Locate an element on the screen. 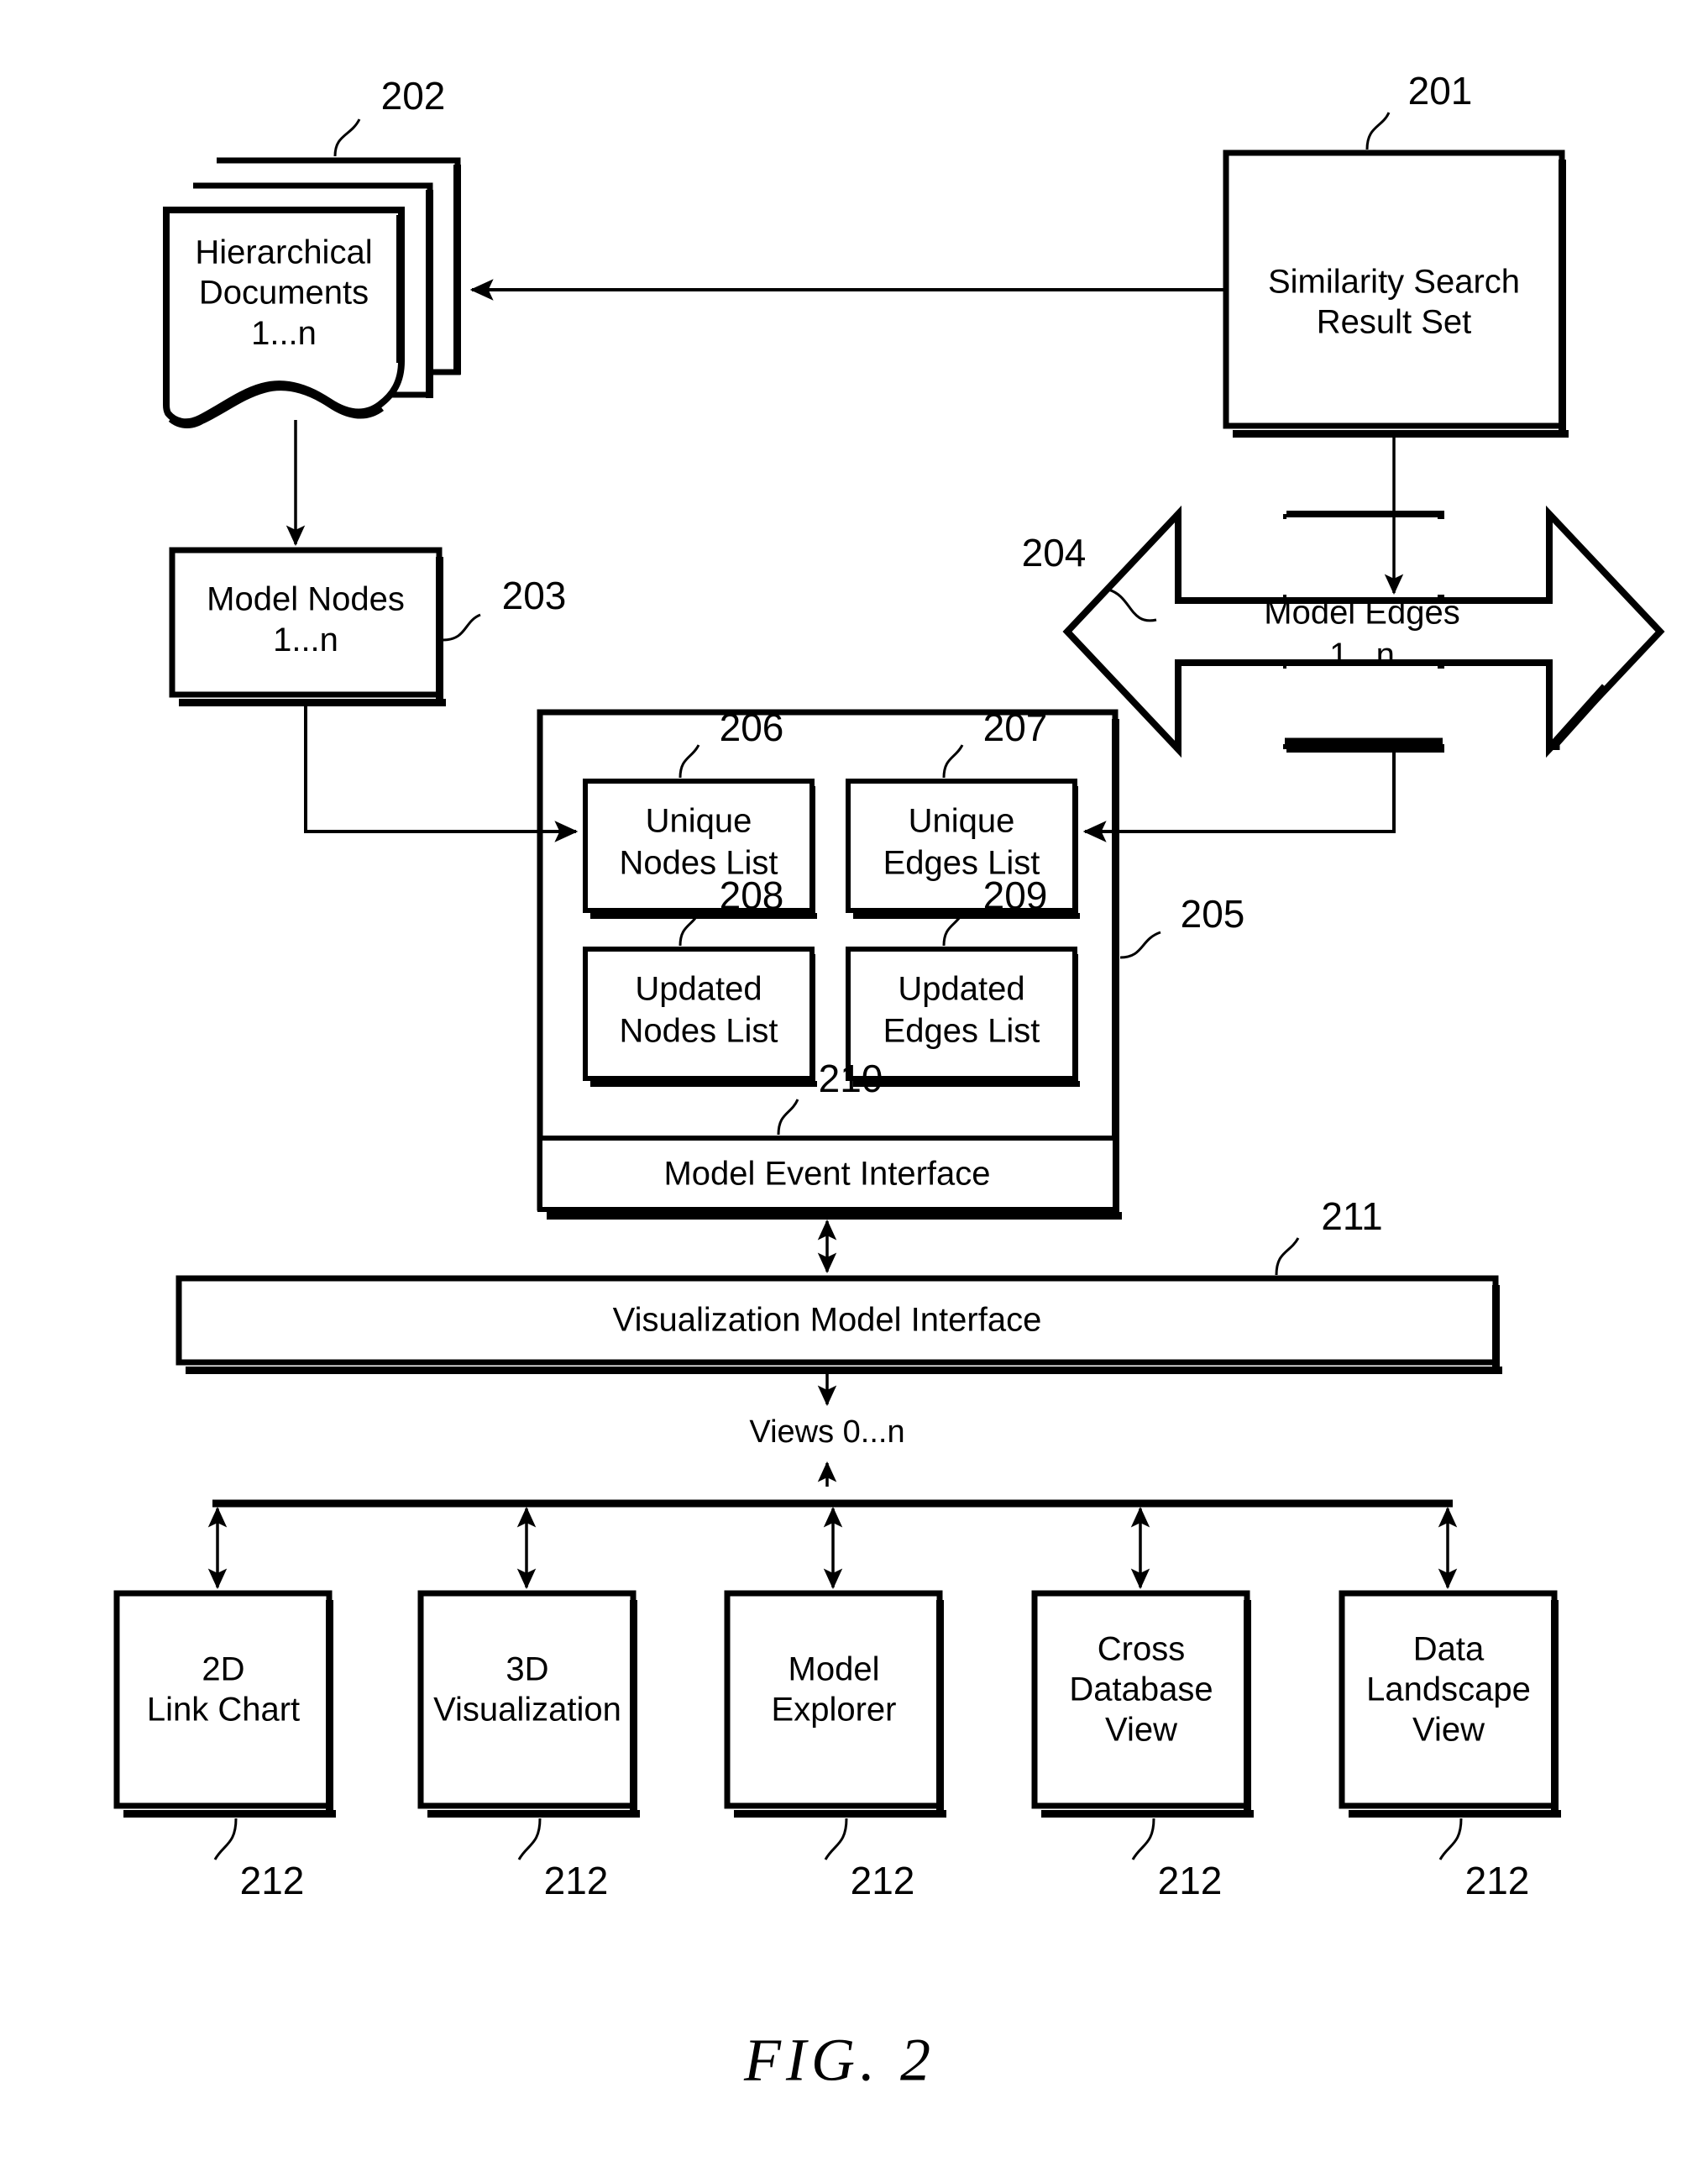 This screenshot has height=2172, width=1708. figure-caption: FIG. 2 is located at coordinates (839, 2060).